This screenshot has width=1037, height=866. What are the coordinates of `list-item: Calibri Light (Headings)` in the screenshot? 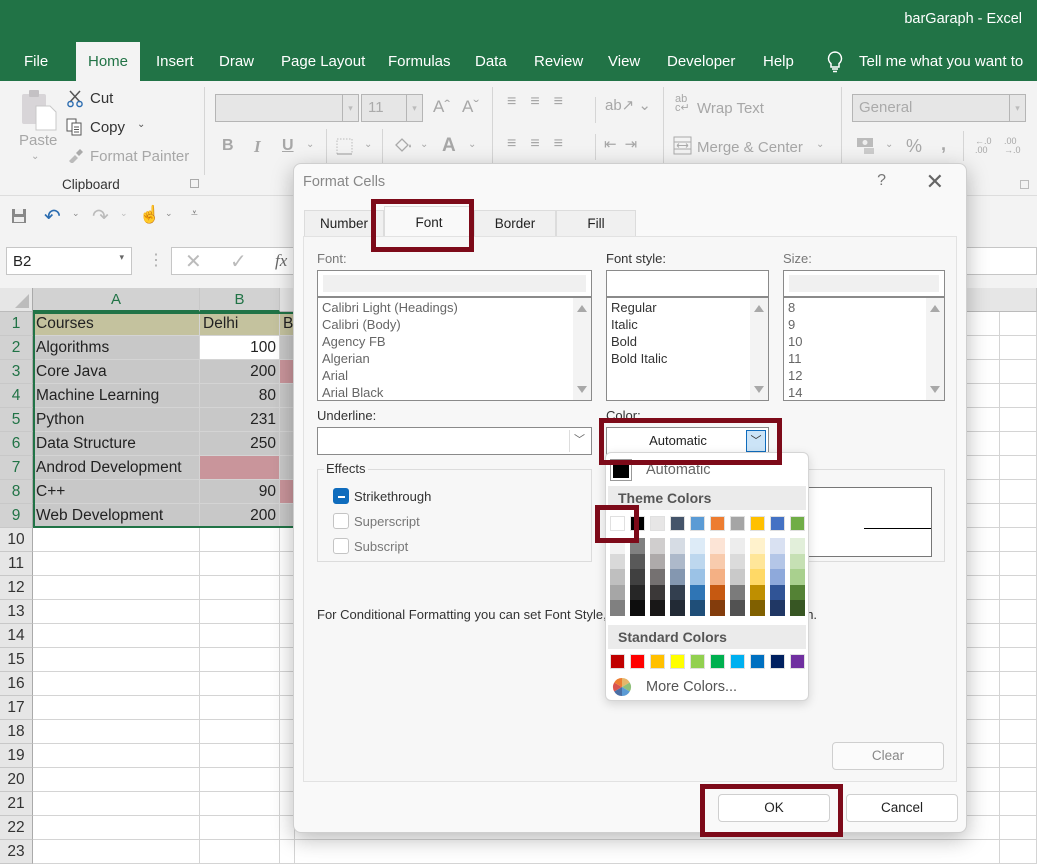 It's located at (454, 307).